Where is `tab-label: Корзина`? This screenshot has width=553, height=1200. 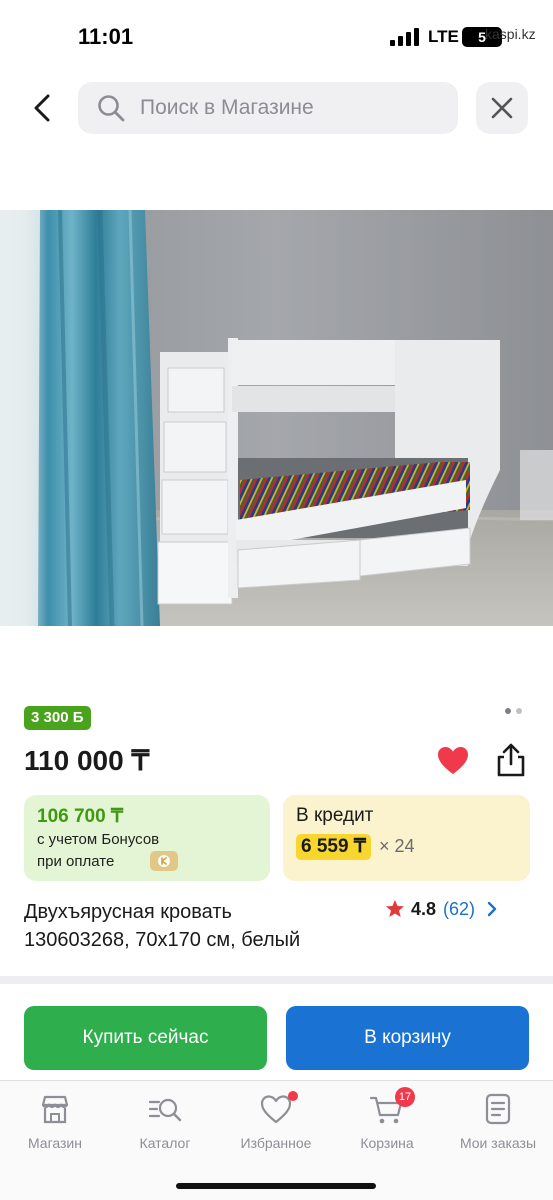 tab-label: Корзина is located at coordinates (387, 1143).